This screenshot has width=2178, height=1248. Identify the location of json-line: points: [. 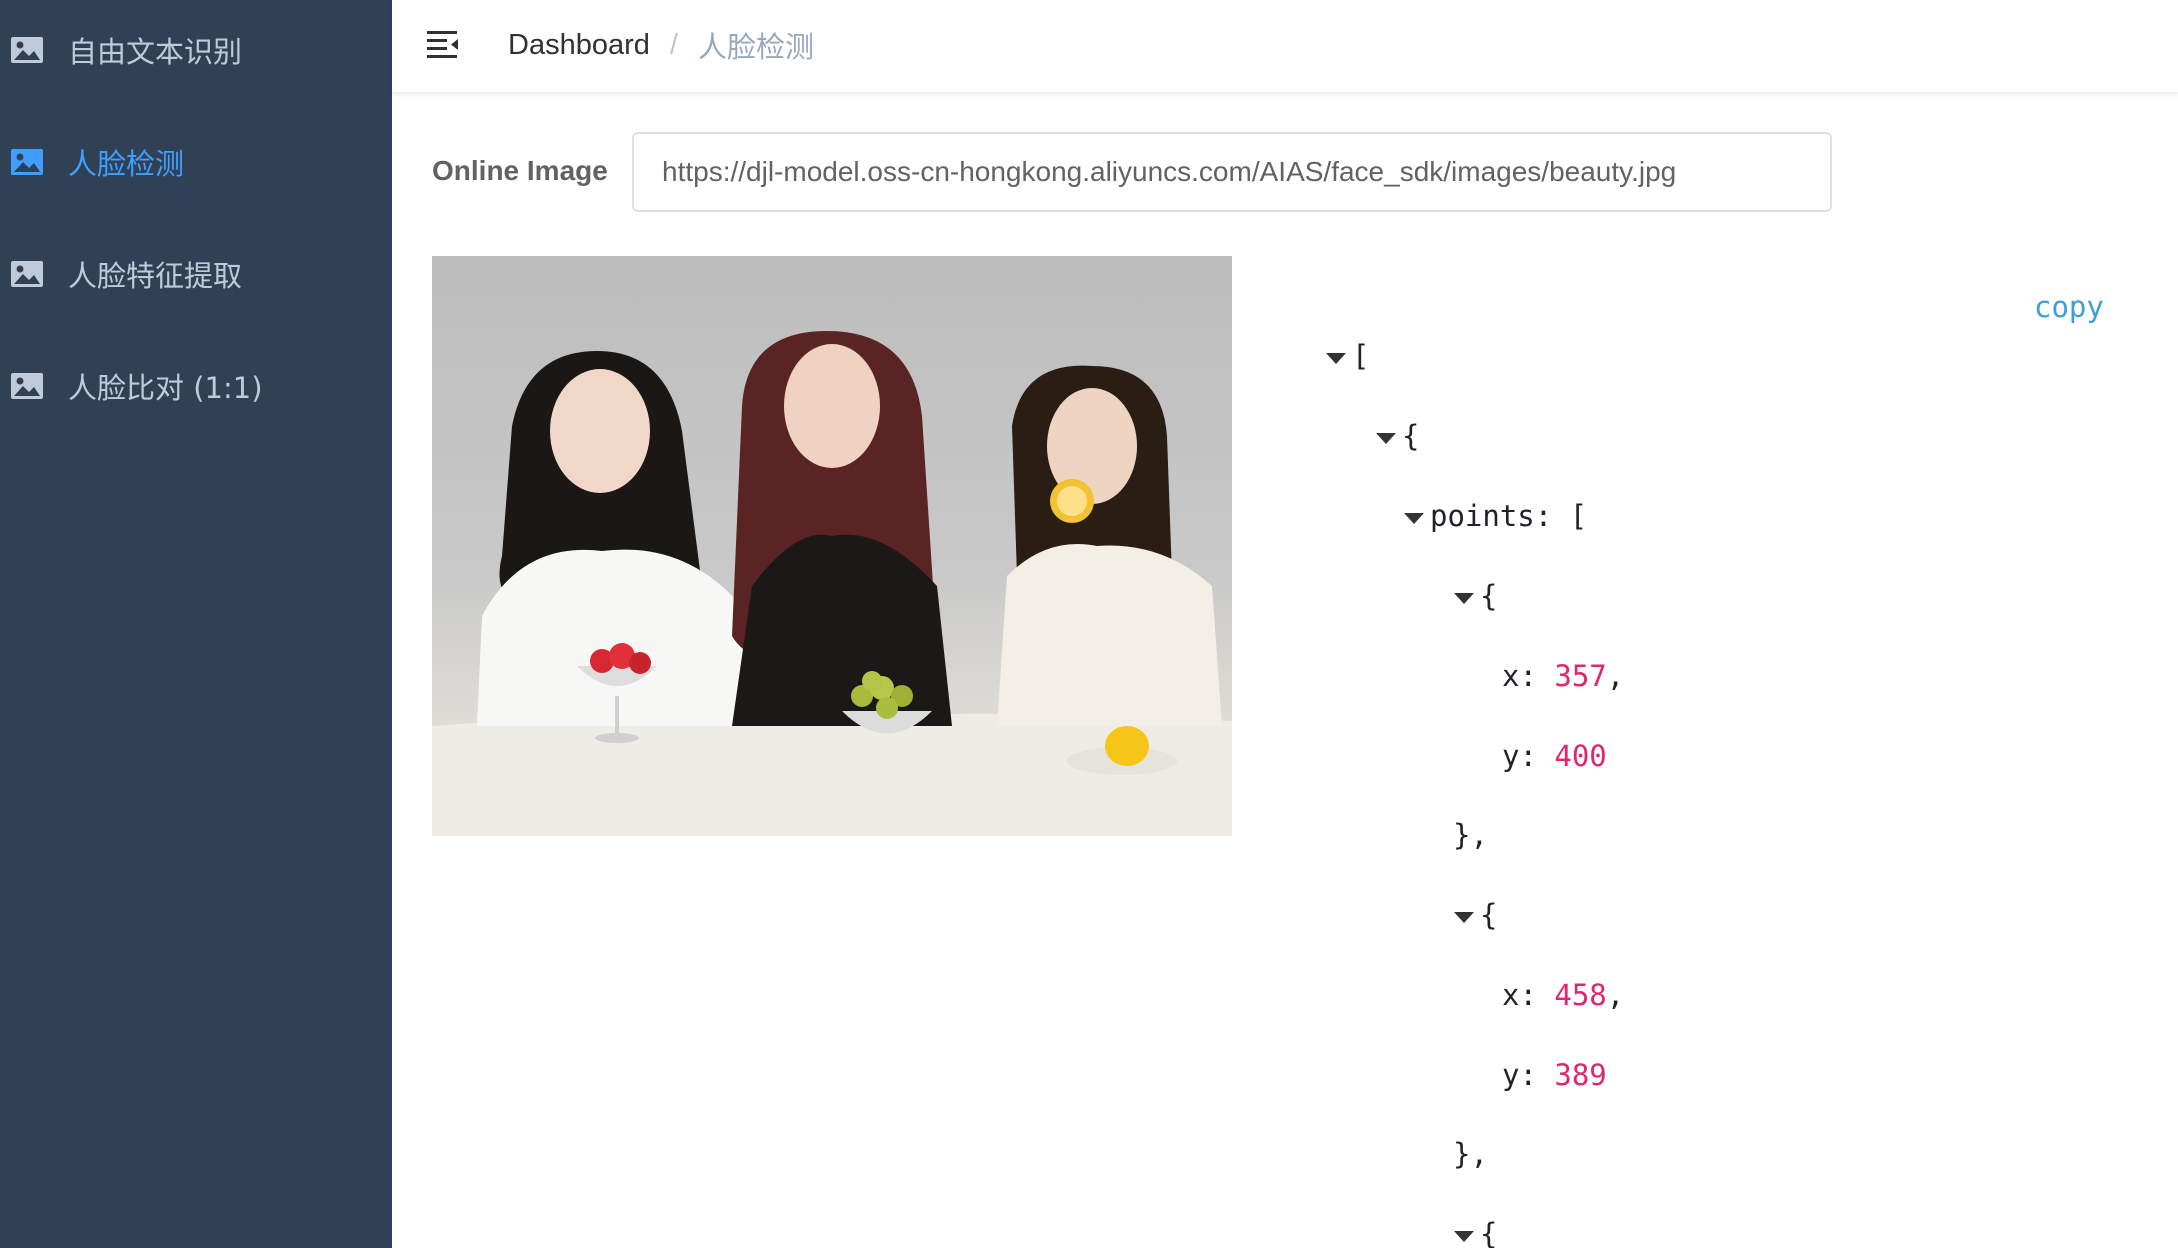
(1495, 516).